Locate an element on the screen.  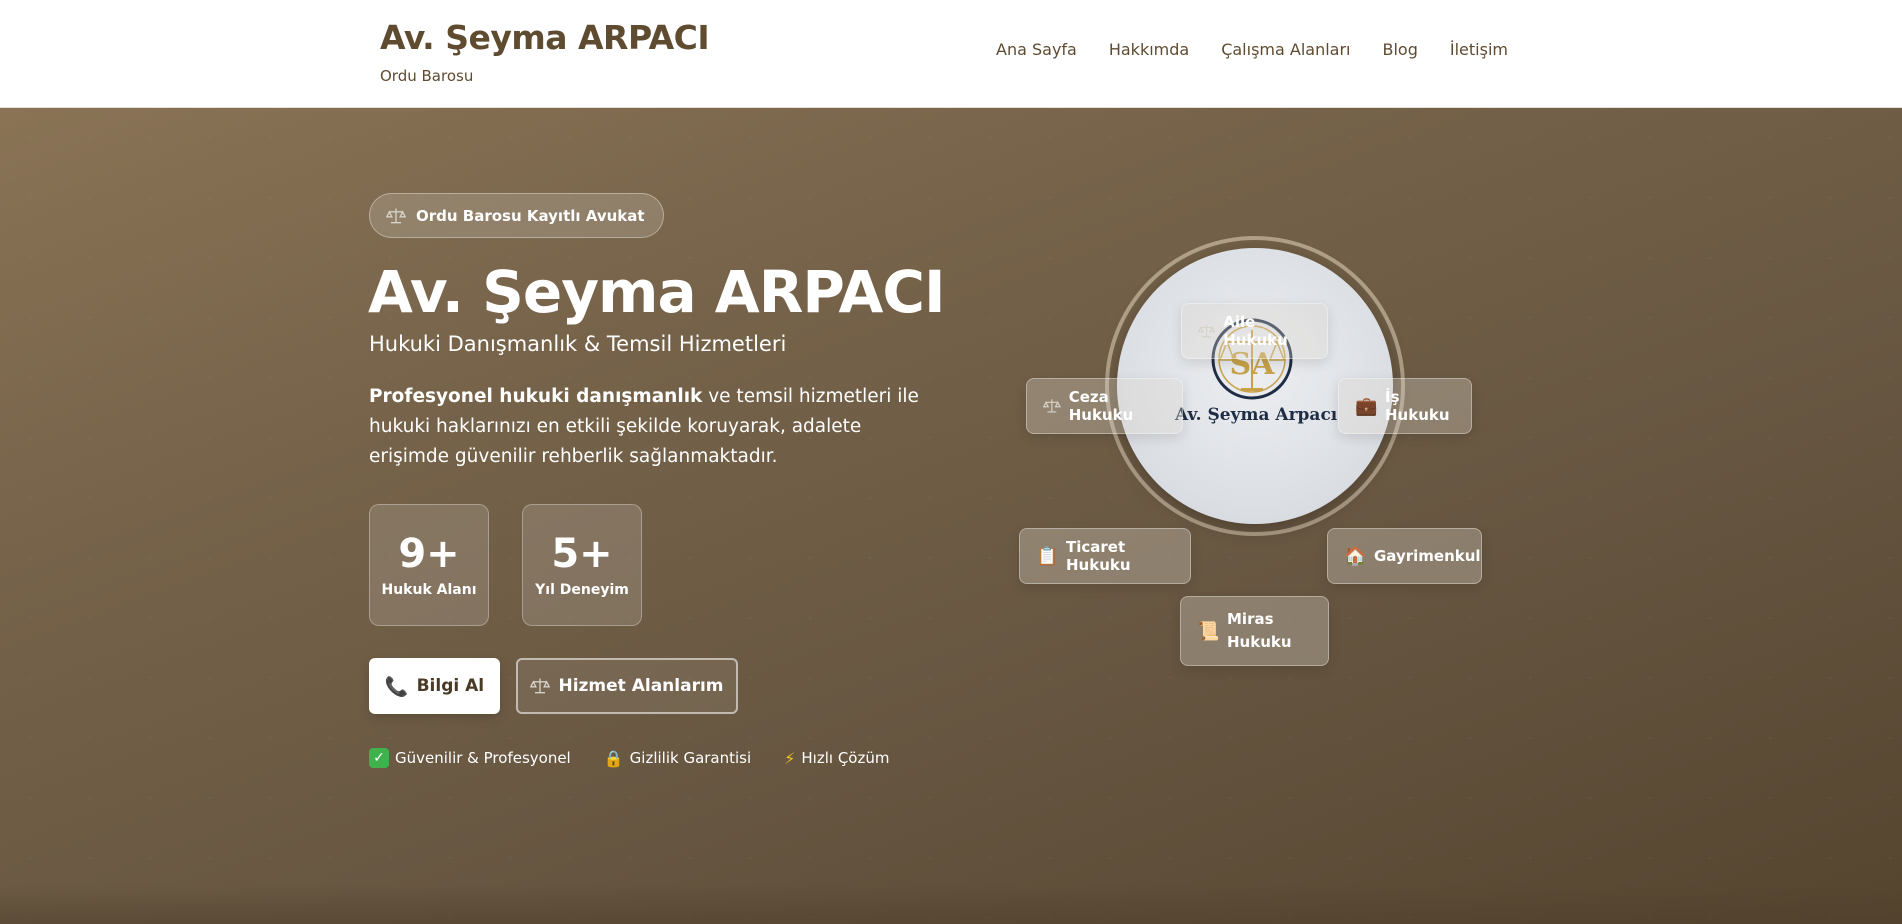
area-gayrimenkul: 🏠 Gayrimenkul is located at coordinates (1404, 556).